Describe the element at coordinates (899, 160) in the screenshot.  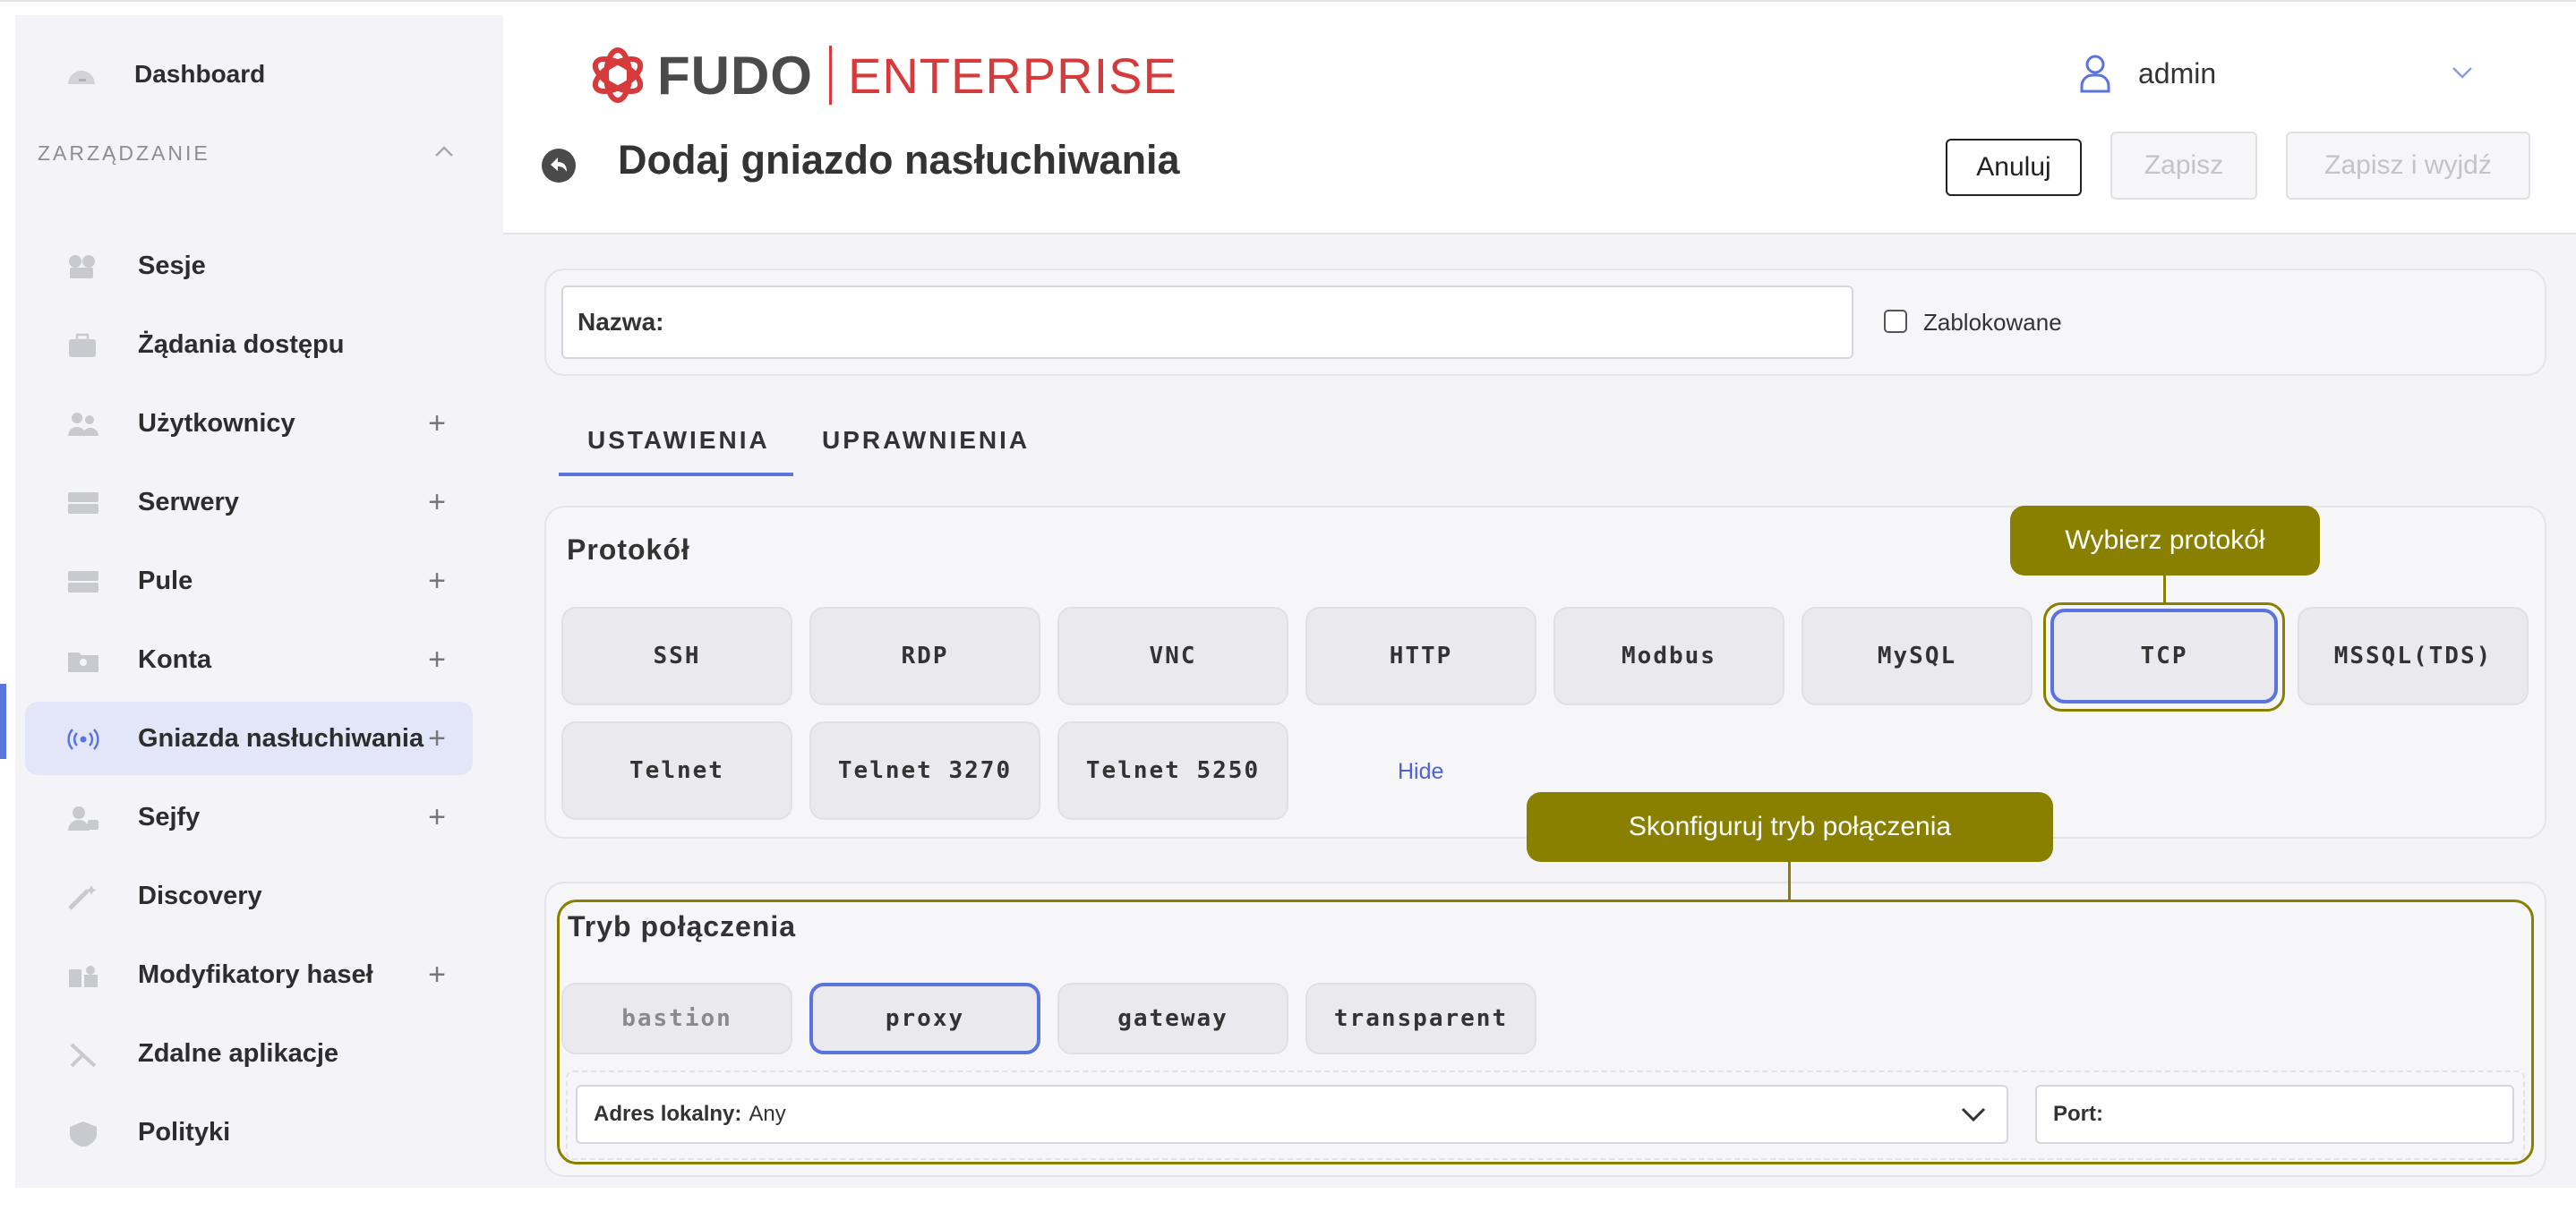
I see `page-title: Dodaj gniazdo nasłuchiwania` at that location.